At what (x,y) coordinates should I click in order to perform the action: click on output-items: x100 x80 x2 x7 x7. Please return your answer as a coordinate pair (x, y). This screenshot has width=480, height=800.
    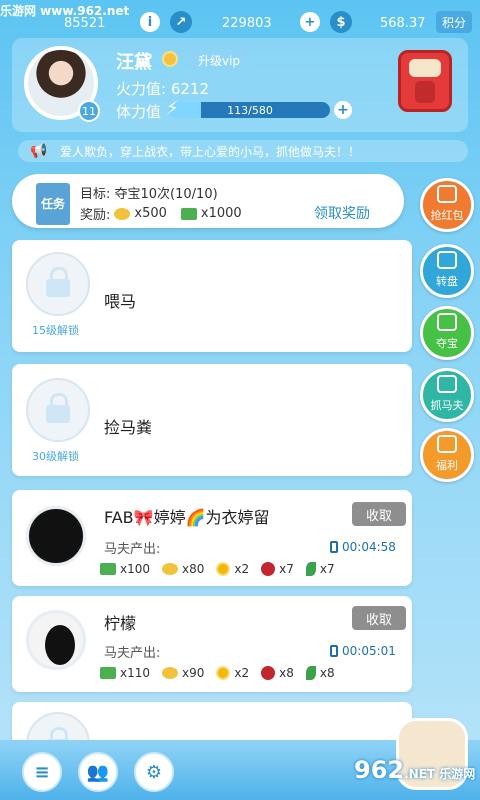
    Looking at the image, I should click on (217, 569).